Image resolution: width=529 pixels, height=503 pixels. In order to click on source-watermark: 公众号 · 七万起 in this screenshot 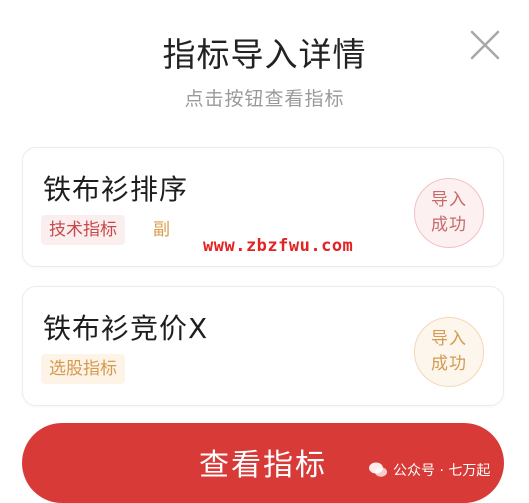, I will do `click(429, 470)`.